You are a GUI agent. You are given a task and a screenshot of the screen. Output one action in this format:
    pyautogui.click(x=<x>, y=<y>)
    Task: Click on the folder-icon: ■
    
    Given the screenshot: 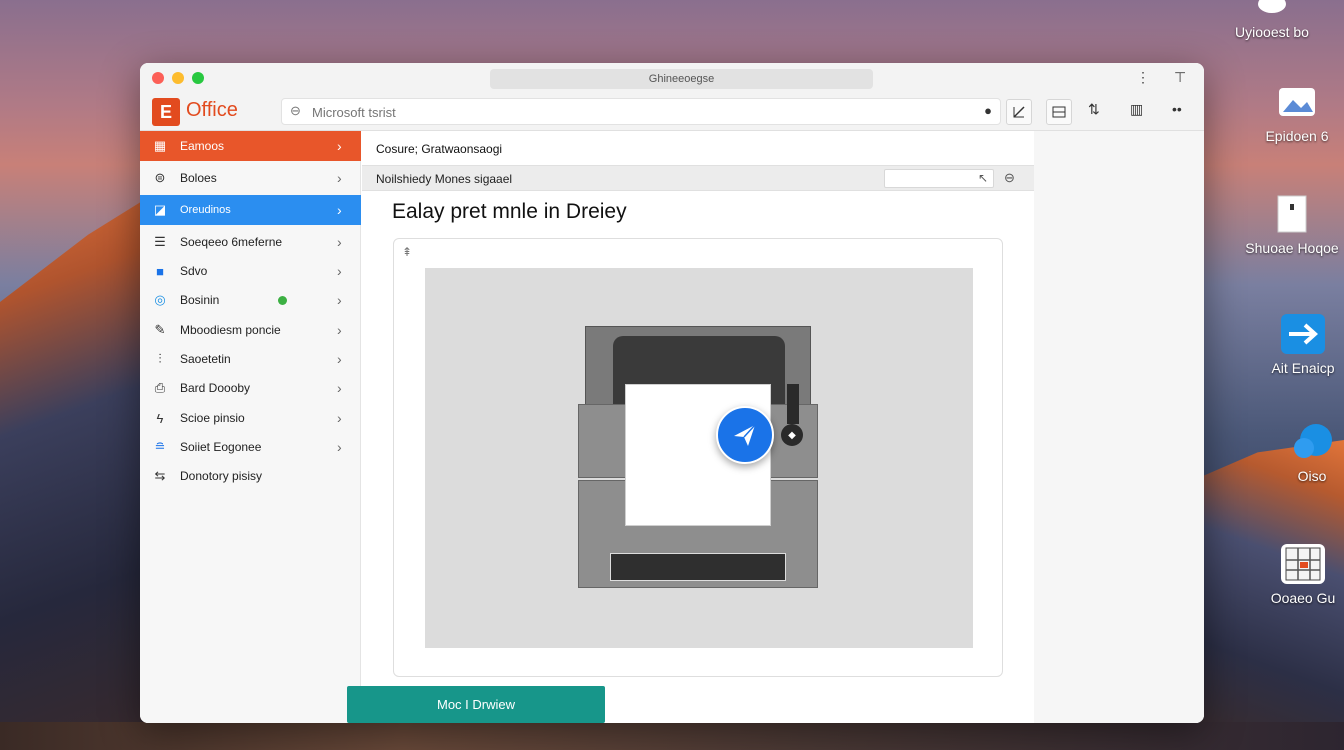 What is the action you would take?
    pyautogui.click(x=160, y=271)
    